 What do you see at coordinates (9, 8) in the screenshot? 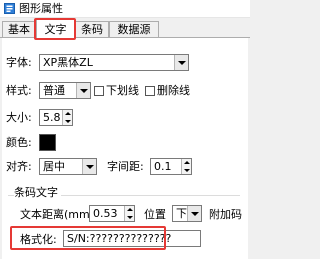
I see `properties-icon` at bounding box center [9, 8].